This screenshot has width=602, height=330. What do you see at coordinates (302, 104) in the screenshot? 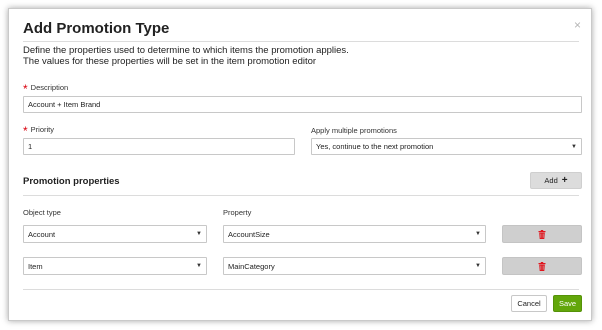
I see `description-input: Account + Item Brand` at bounding box center [302, 104].